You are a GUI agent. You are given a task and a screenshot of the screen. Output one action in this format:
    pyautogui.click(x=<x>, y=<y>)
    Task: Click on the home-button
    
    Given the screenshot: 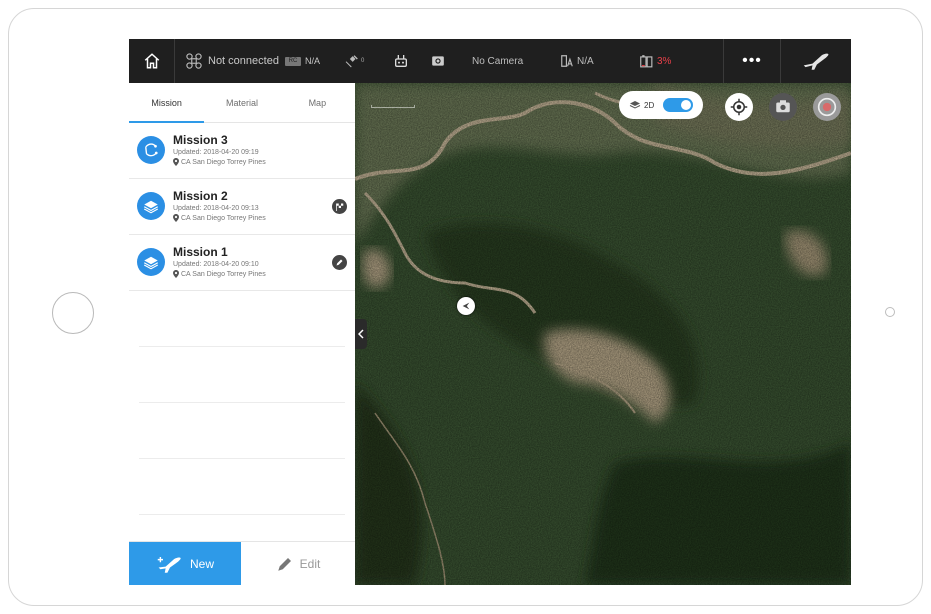 What is the action you would take?
    pyautogui.click(x=152, y=61)
    